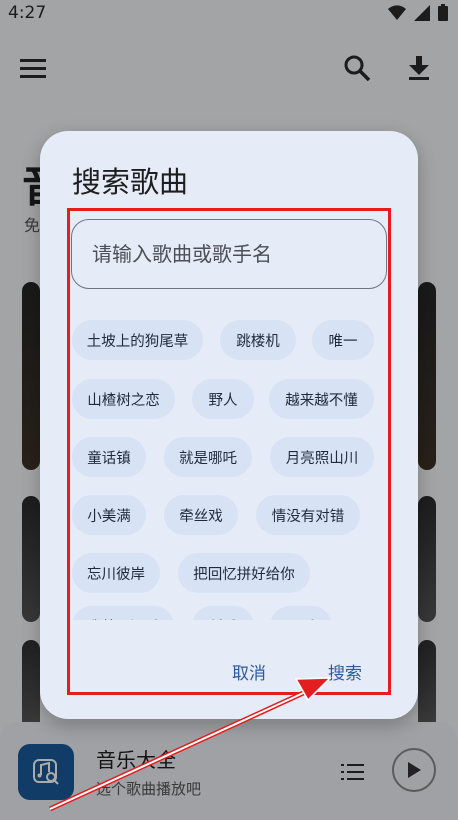 Image resolution: width=458 pixels, height=820 pixels. What do you see at coordinates (321, 399) in the screenshot?
I see `suggestion-chip: 越来越不懂` at bounding box center [321, 399].